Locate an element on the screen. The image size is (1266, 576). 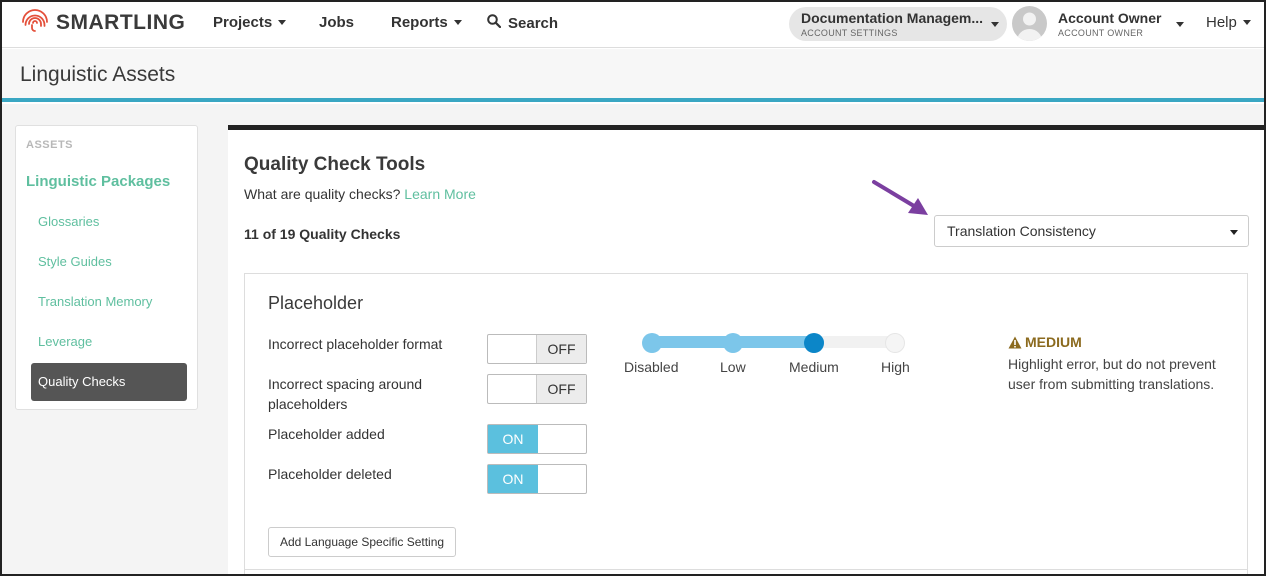
severity-title: MEDIUM is located at coordinates (1045, 342).